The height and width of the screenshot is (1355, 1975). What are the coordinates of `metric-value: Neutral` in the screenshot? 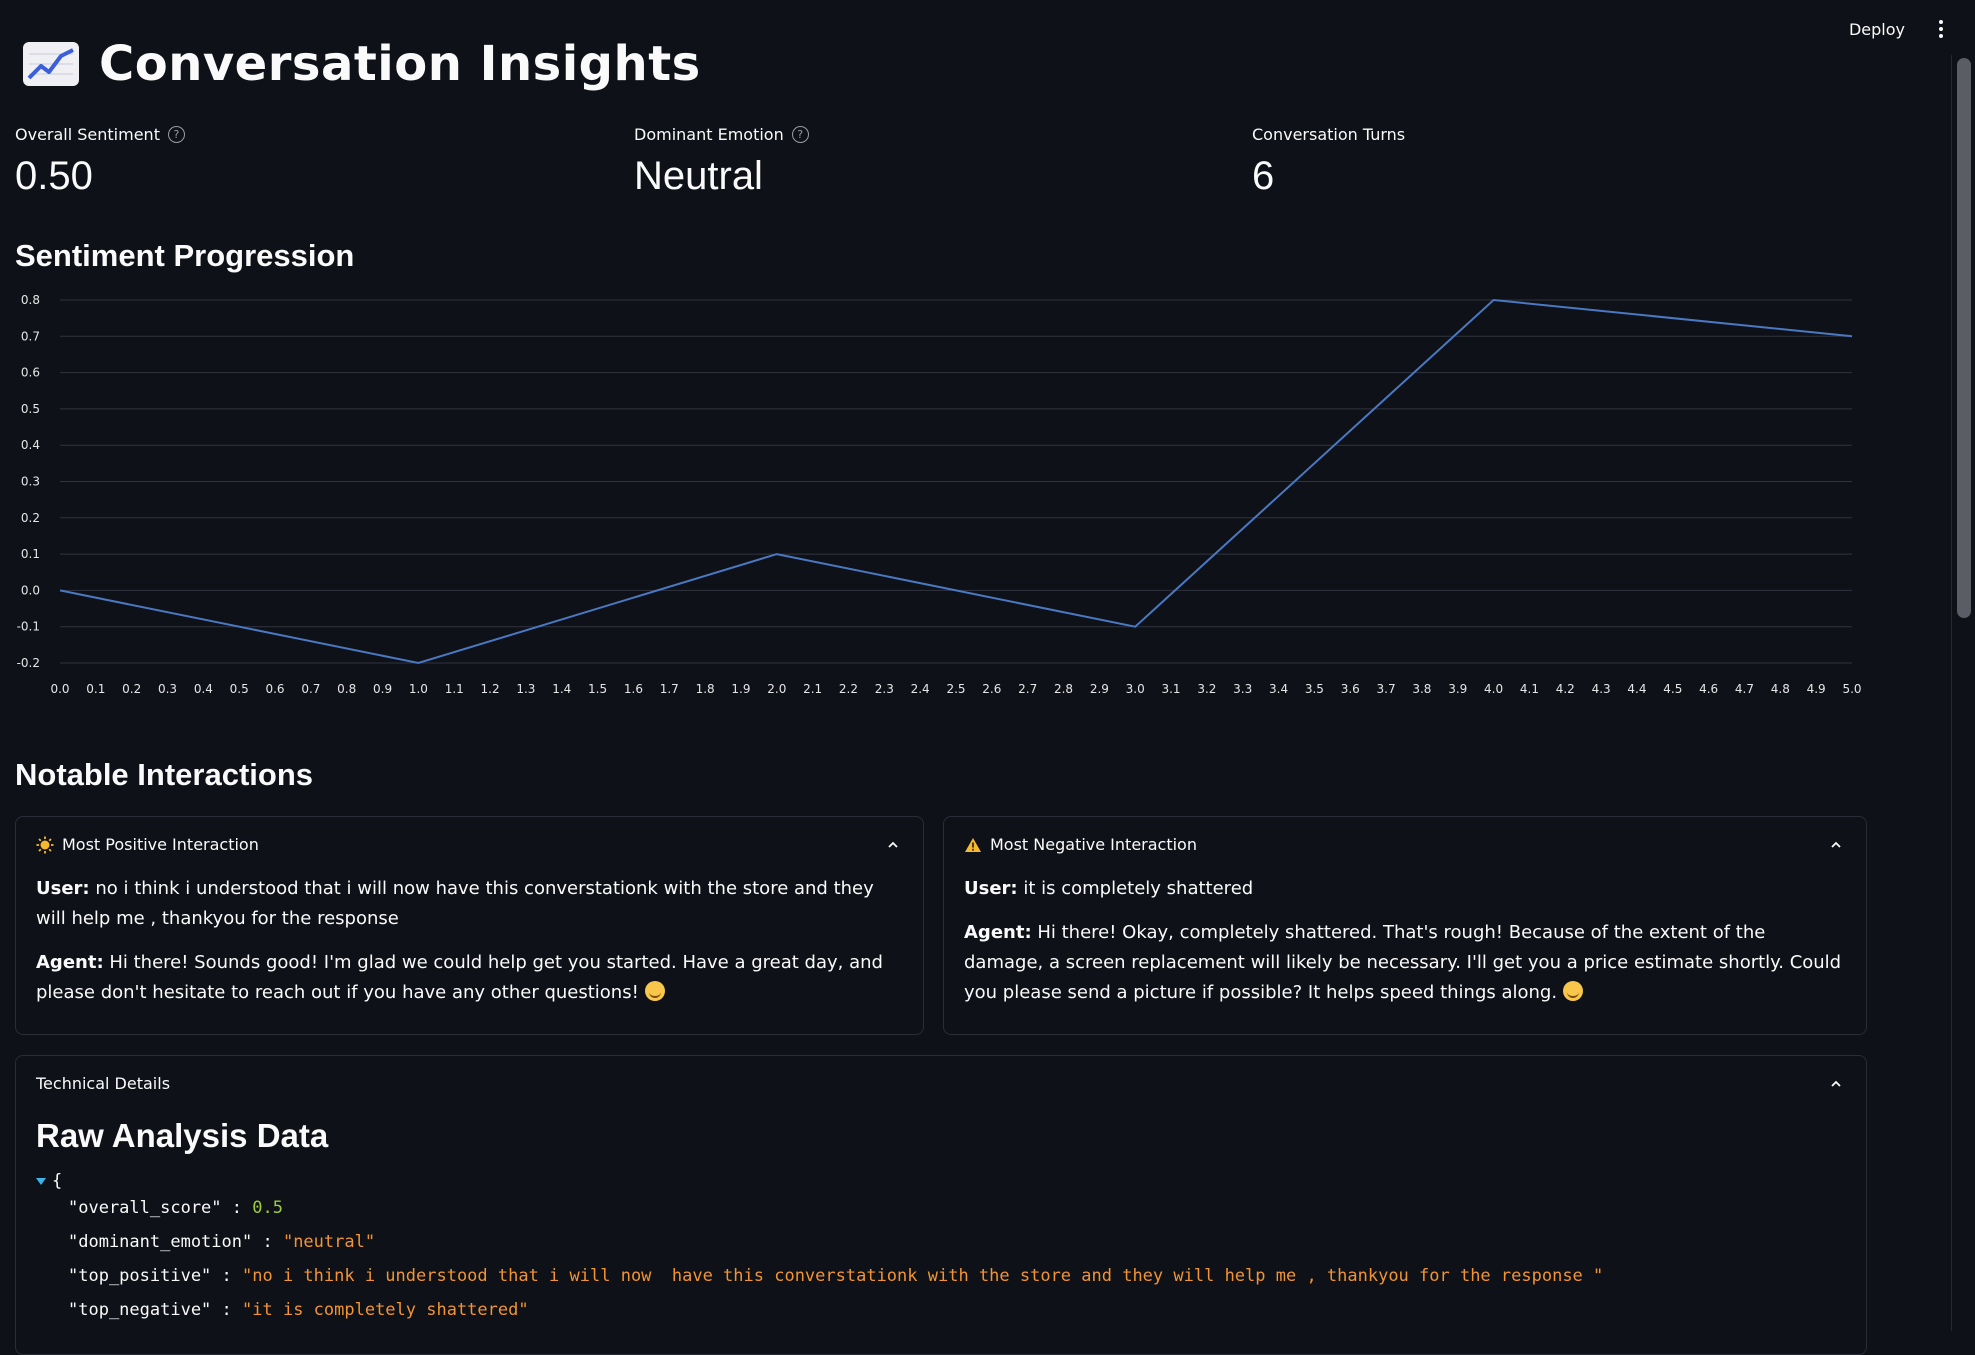 It's located at (721, 176).